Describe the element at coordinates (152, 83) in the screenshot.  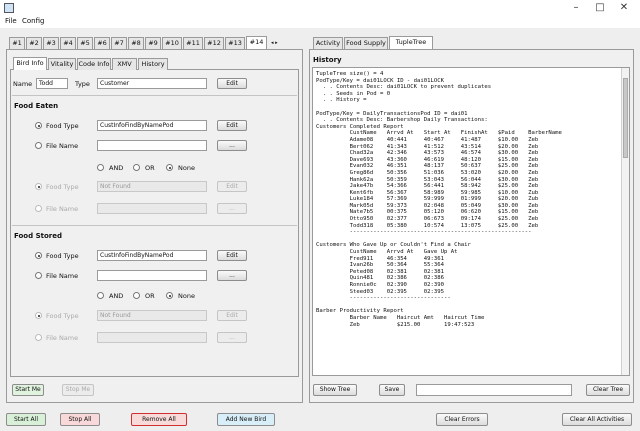
I see `type-field: Customer` at that location.